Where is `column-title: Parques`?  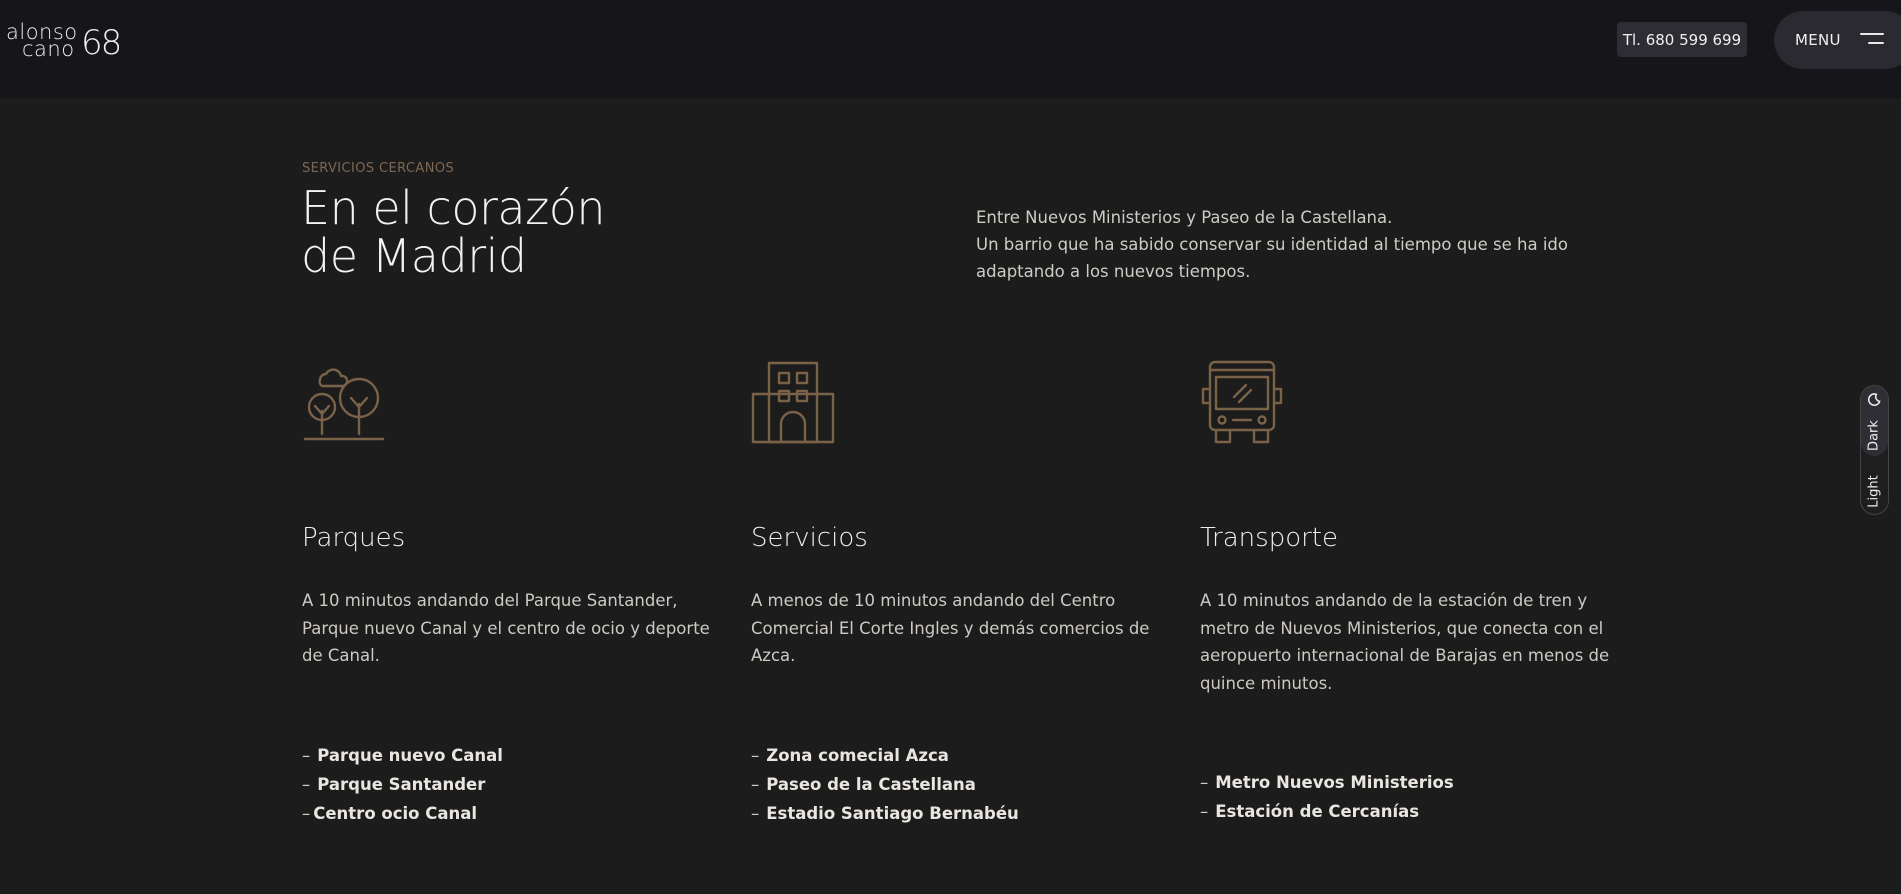 column-title: Parques is located at coordinates (354, 538).